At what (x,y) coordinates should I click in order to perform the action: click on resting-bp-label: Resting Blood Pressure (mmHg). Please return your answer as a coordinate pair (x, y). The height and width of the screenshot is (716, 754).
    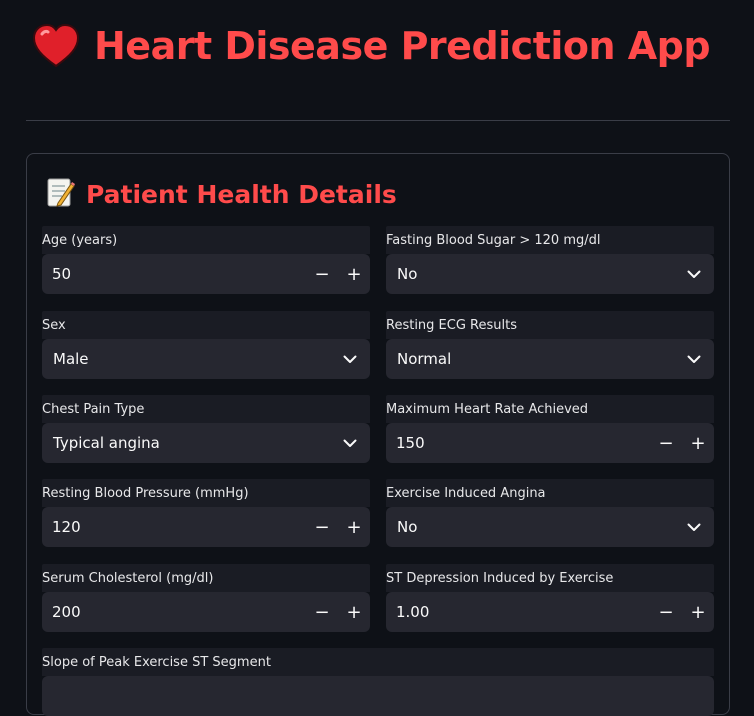
    Looking at the image, I should click on (145, 493).